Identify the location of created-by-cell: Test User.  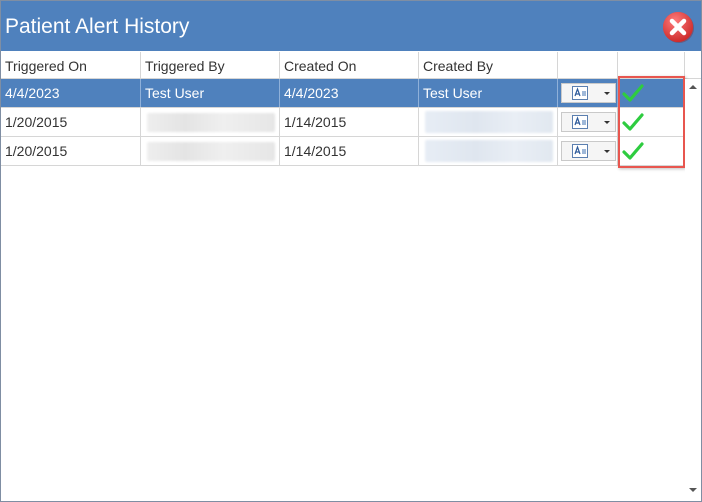
(488, 93).